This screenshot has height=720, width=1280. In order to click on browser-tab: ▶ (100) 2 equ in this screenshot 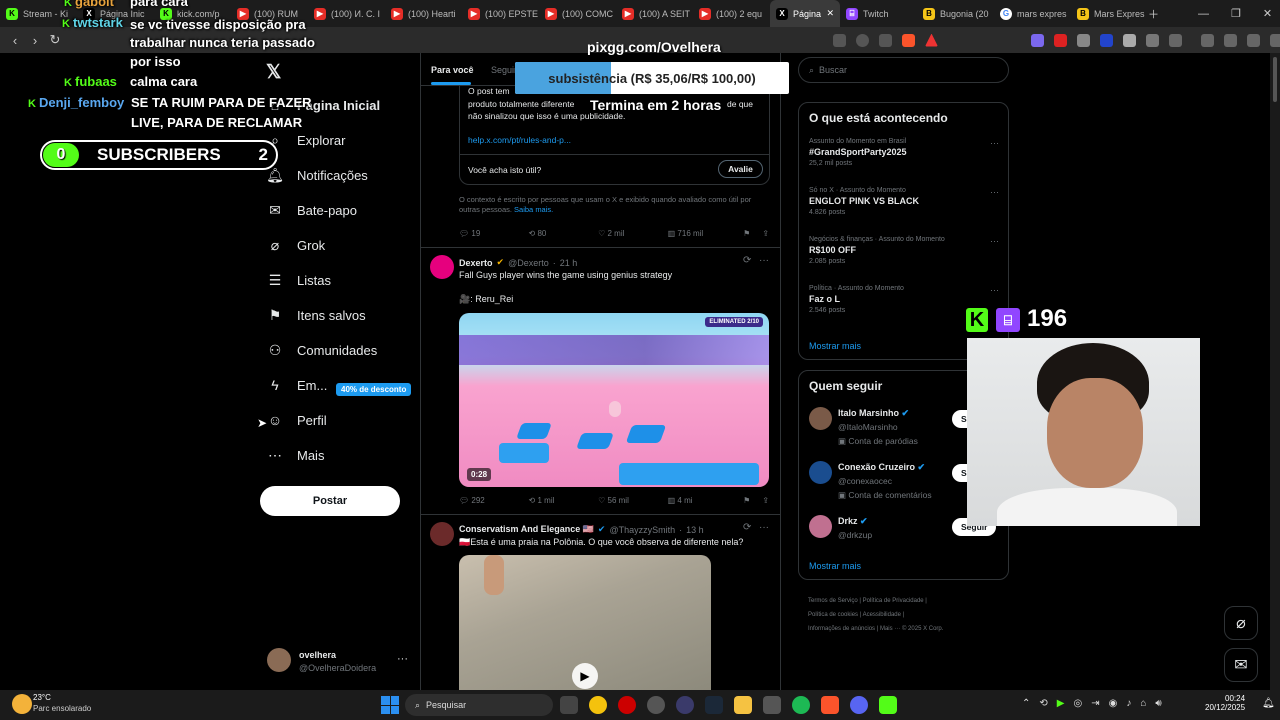, I will do `click(731, 13)`.